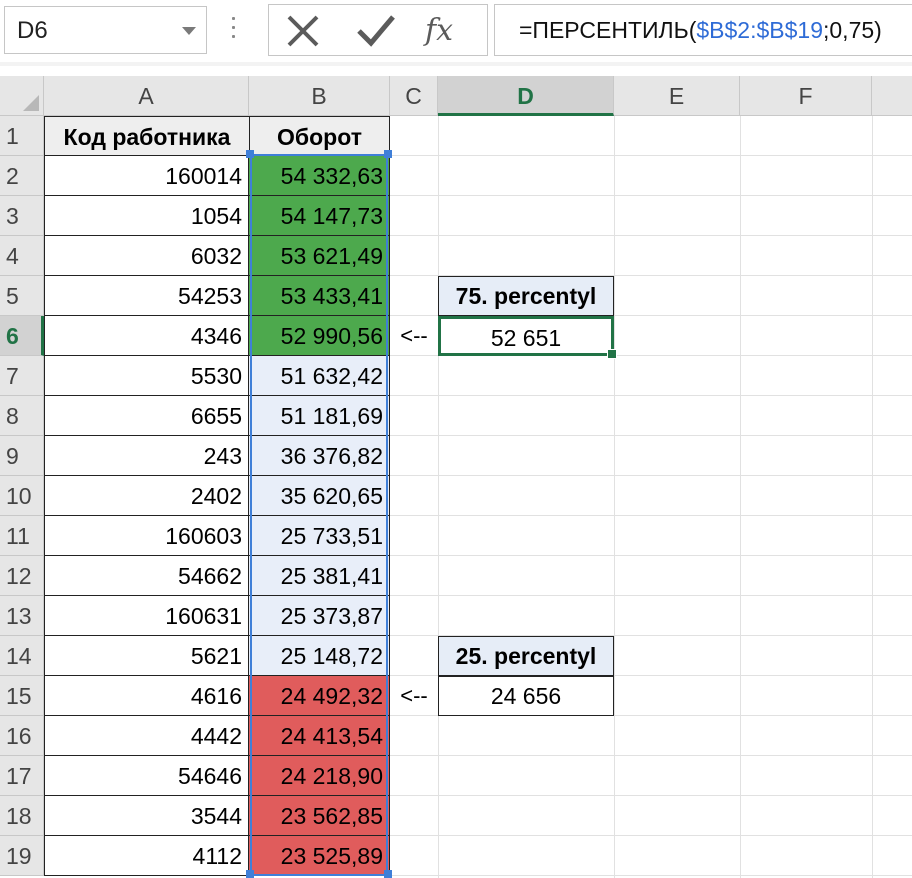  I want to click on column-header-d: D, so click(526, 96).